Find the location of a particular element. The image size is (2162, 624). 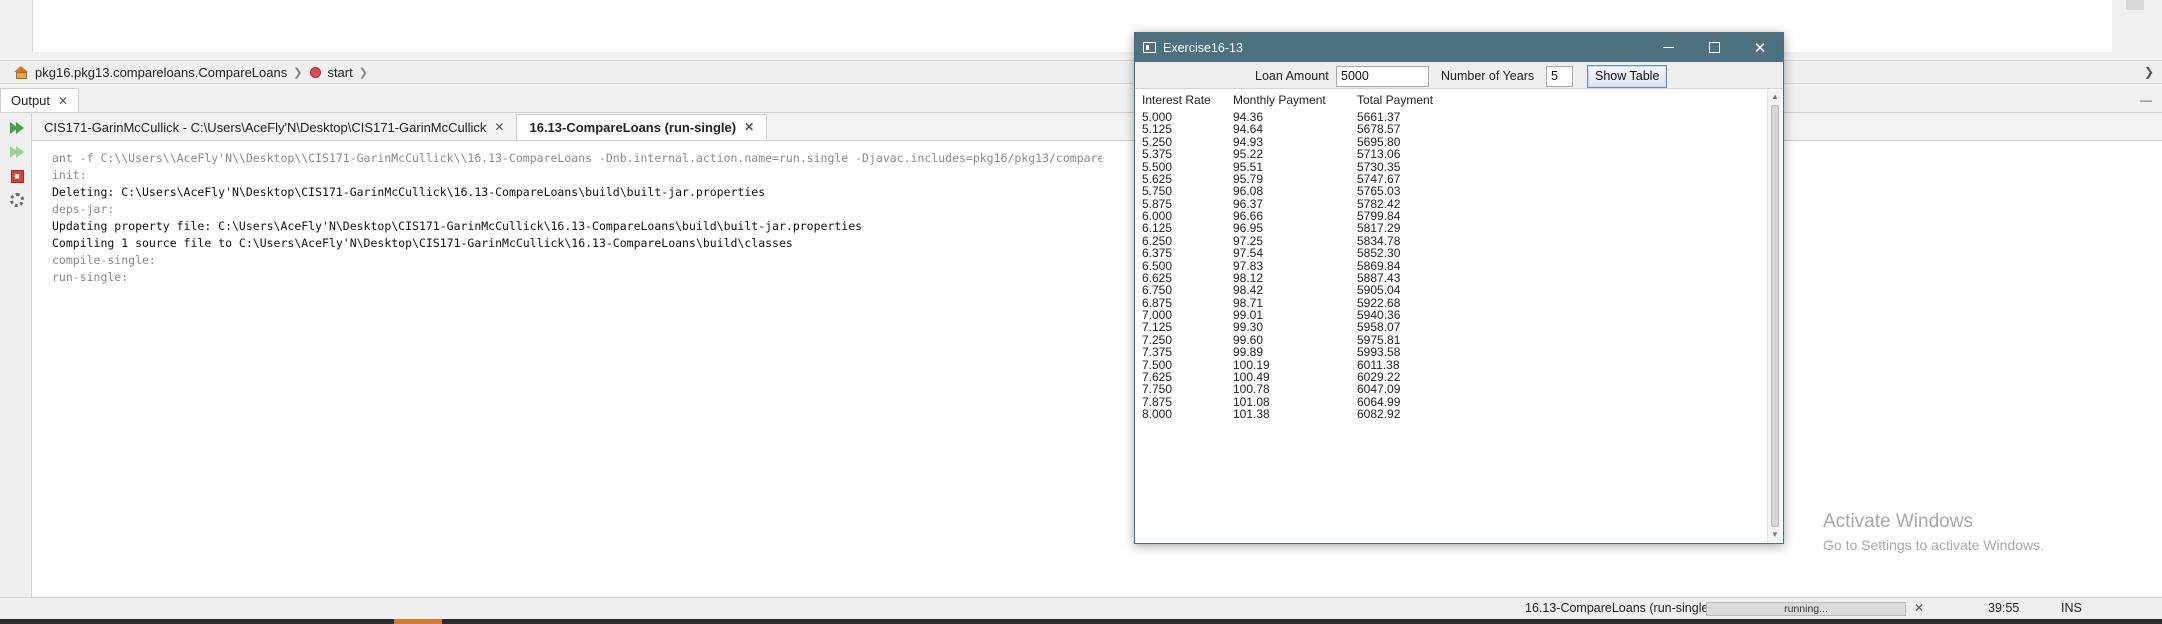

editor-scrollbar is located at coordinates (2135, 5).